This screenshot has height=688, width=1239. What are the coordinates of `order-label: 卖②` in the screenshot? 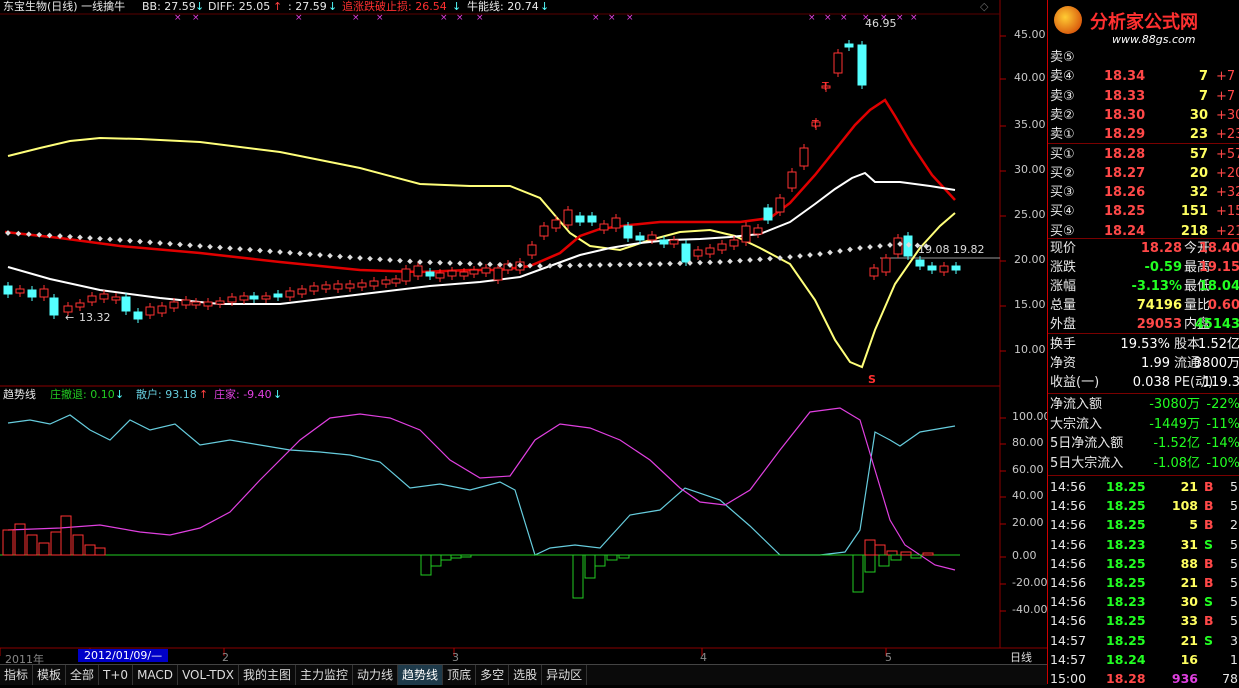 It's located at (1062, 115).